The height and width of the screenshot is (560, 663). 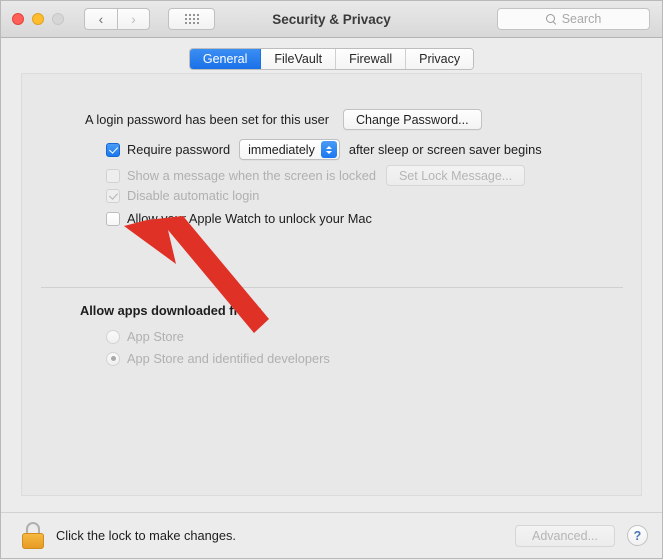 I want to click on show-all-button, so click(x=191, y=19).